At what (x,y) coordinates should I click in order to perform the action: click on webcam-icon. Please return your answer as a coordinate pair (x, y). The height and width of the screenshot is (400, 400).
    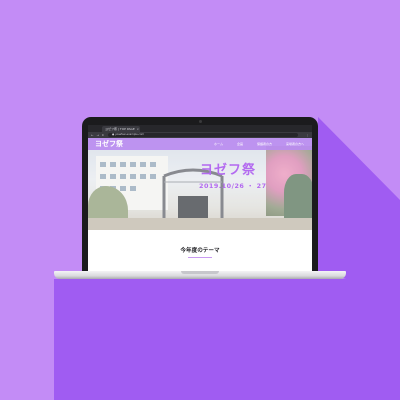
    Looking at the image, I should click on (200, 121).